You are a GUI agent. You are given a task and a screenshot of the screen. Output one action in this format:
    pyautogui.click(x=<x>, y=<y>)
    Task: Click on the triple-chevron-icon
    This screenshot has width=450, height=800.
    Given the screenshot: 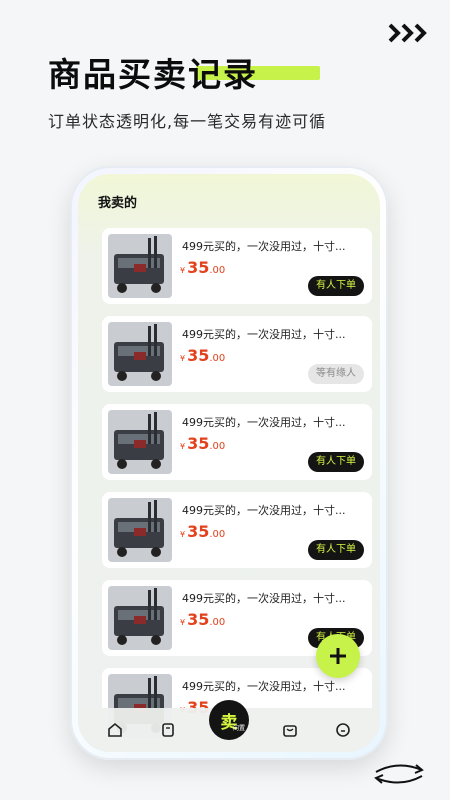 What is the action you would take?
    pyautogui.click(x=407, y=33)
    